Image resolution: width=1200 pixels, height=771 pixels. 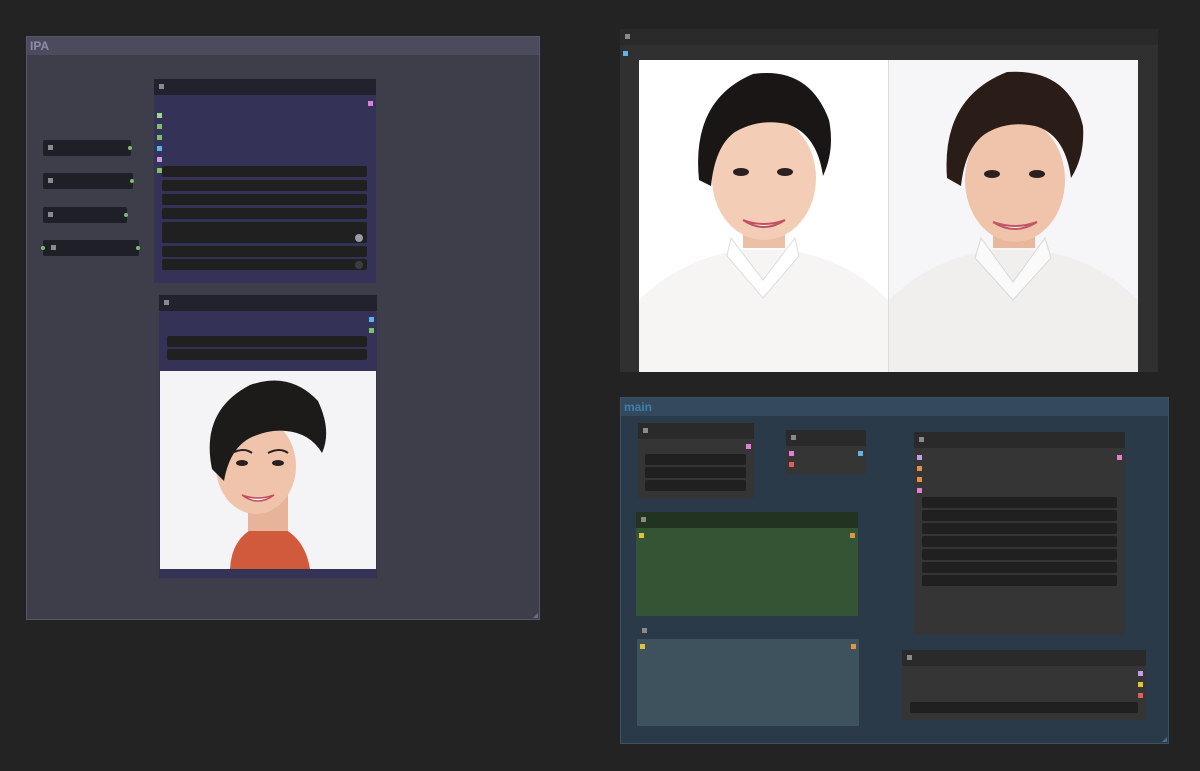 What do you see at coordinates (267, 341) in the screenshot?
I see `widget-image-file` at bounding box center [267, 341].